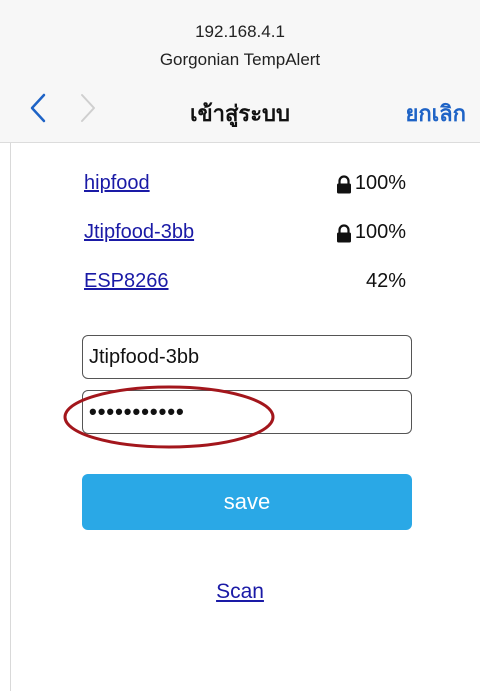  What do you see at coordinates (247, 357) in the screenshot?
I see `ssid-field: Jtipfood-3bb` at bounding box center [247, 357].